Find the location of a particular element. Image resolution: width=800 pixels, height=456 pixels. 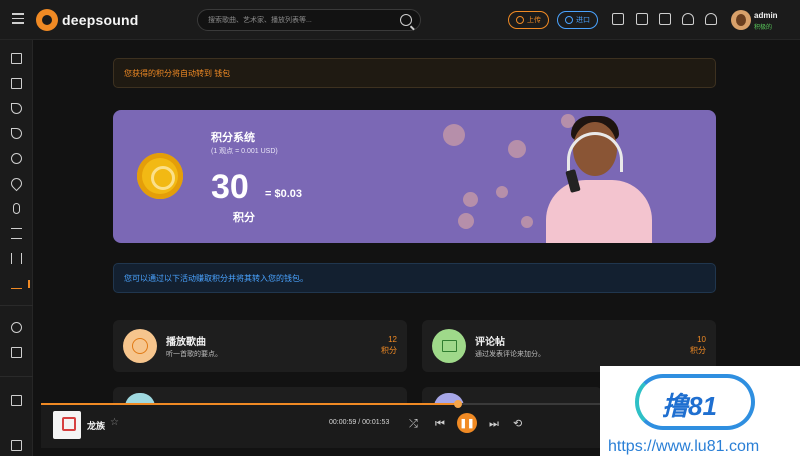

menu-icon is located at coordinates (18, 19).